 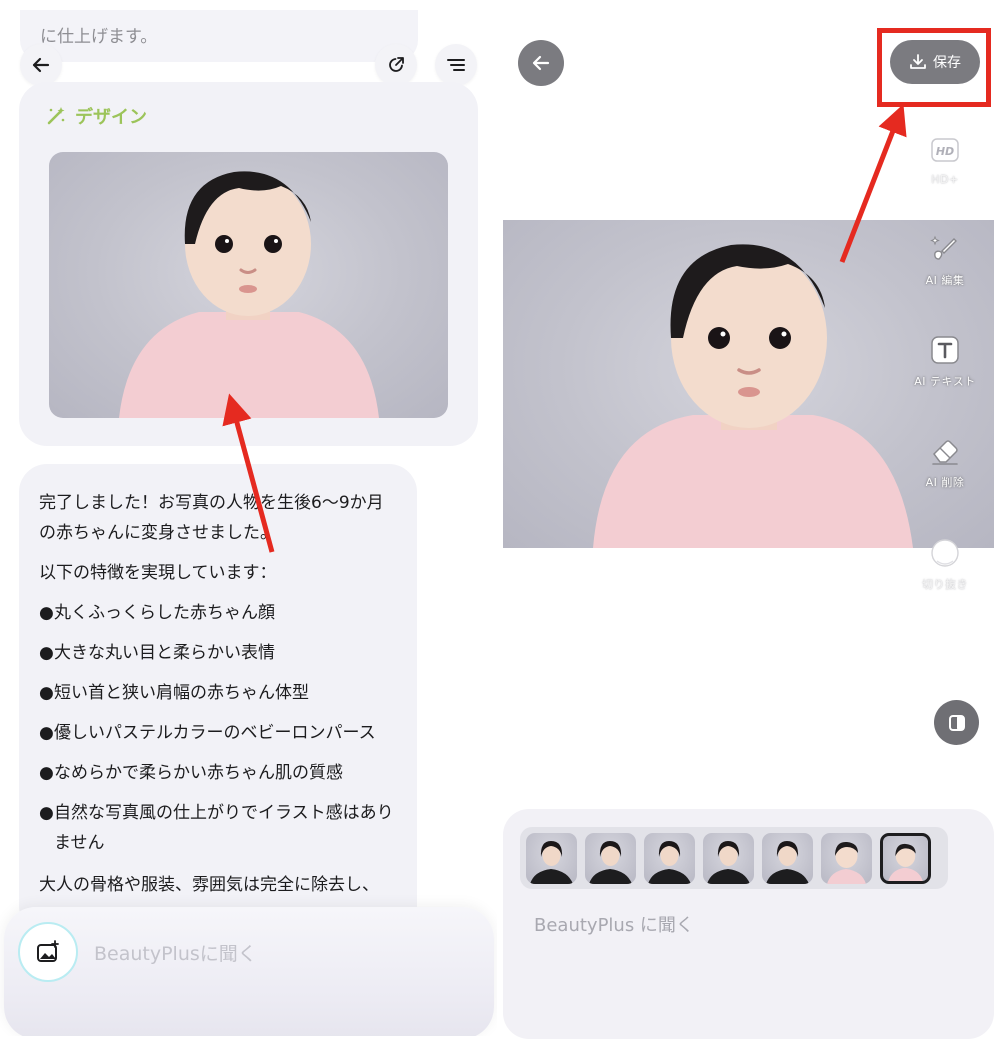 I want to click on chat-input-placeholder: BeautyPlusに聞く, so click(x=175, y=954).